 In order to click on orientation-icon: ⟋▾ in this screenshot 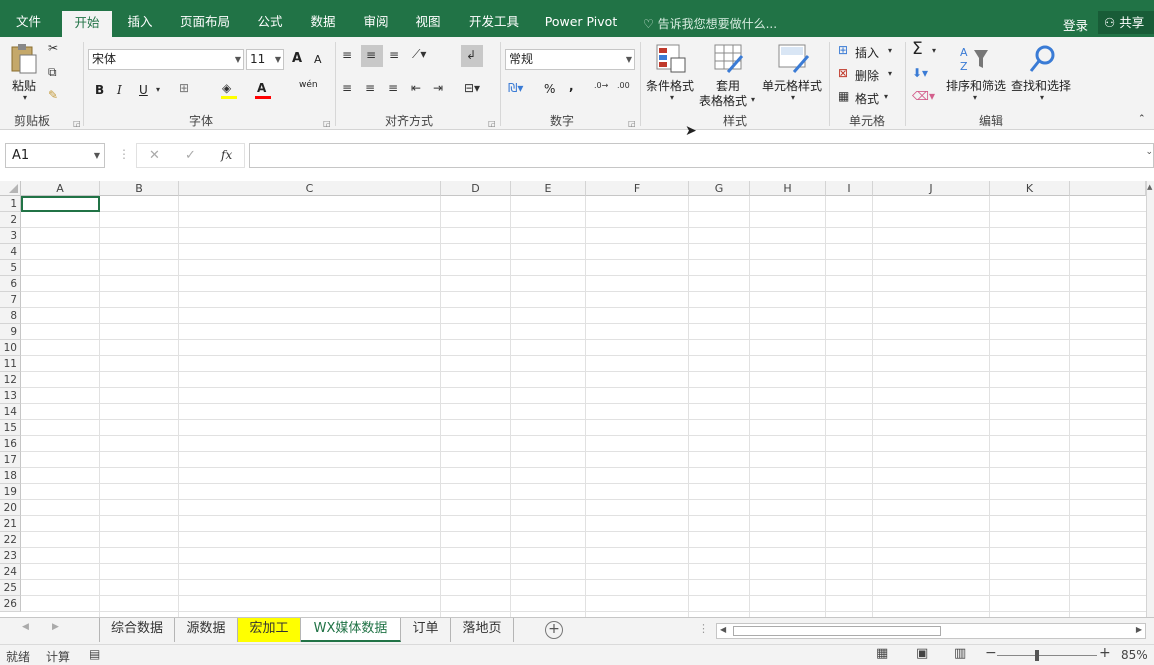, I will do `click(419, 54)`.